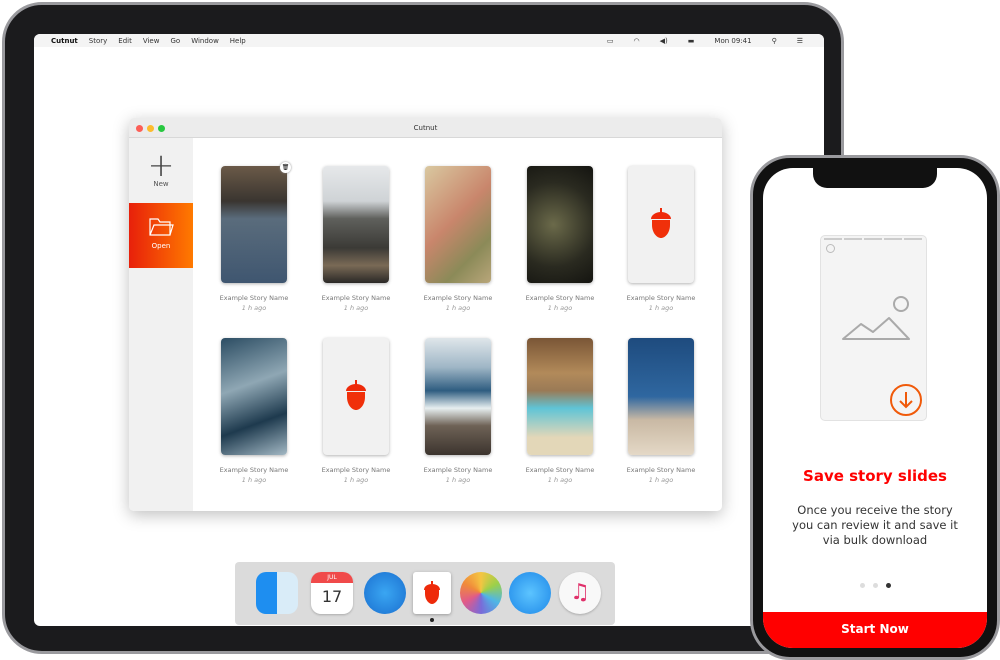 This screenshot has width=1000, height=660. I want to click on menu-go: Go, so click(175, 41).